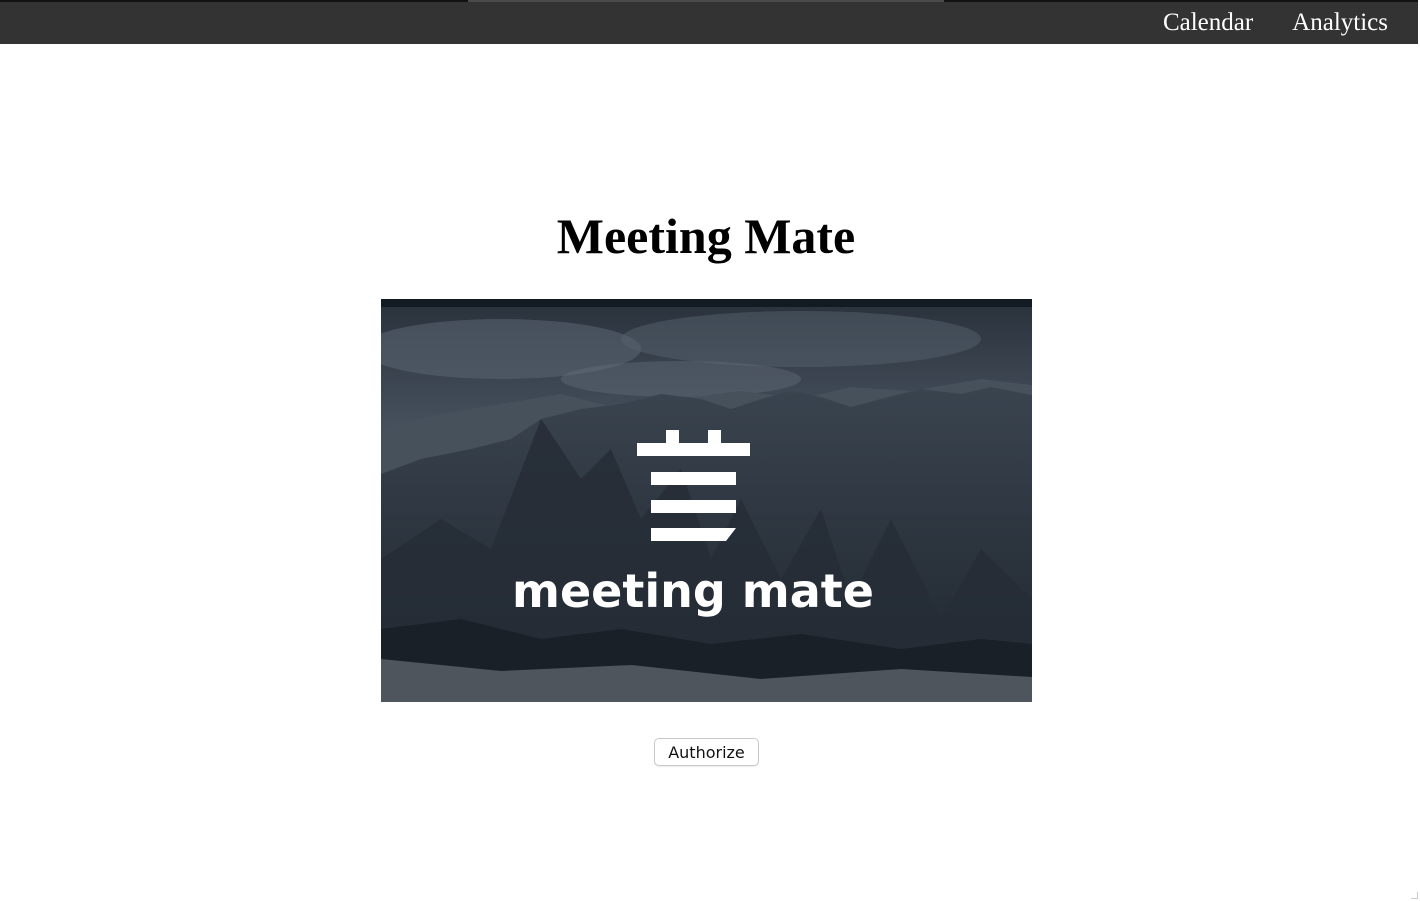 This screenshot has width=1420, height=901. What do you see at coordinates (706, 1) in the screenshot?
I see `top-bar-accent-stripe` at bounding box center [706, 1].